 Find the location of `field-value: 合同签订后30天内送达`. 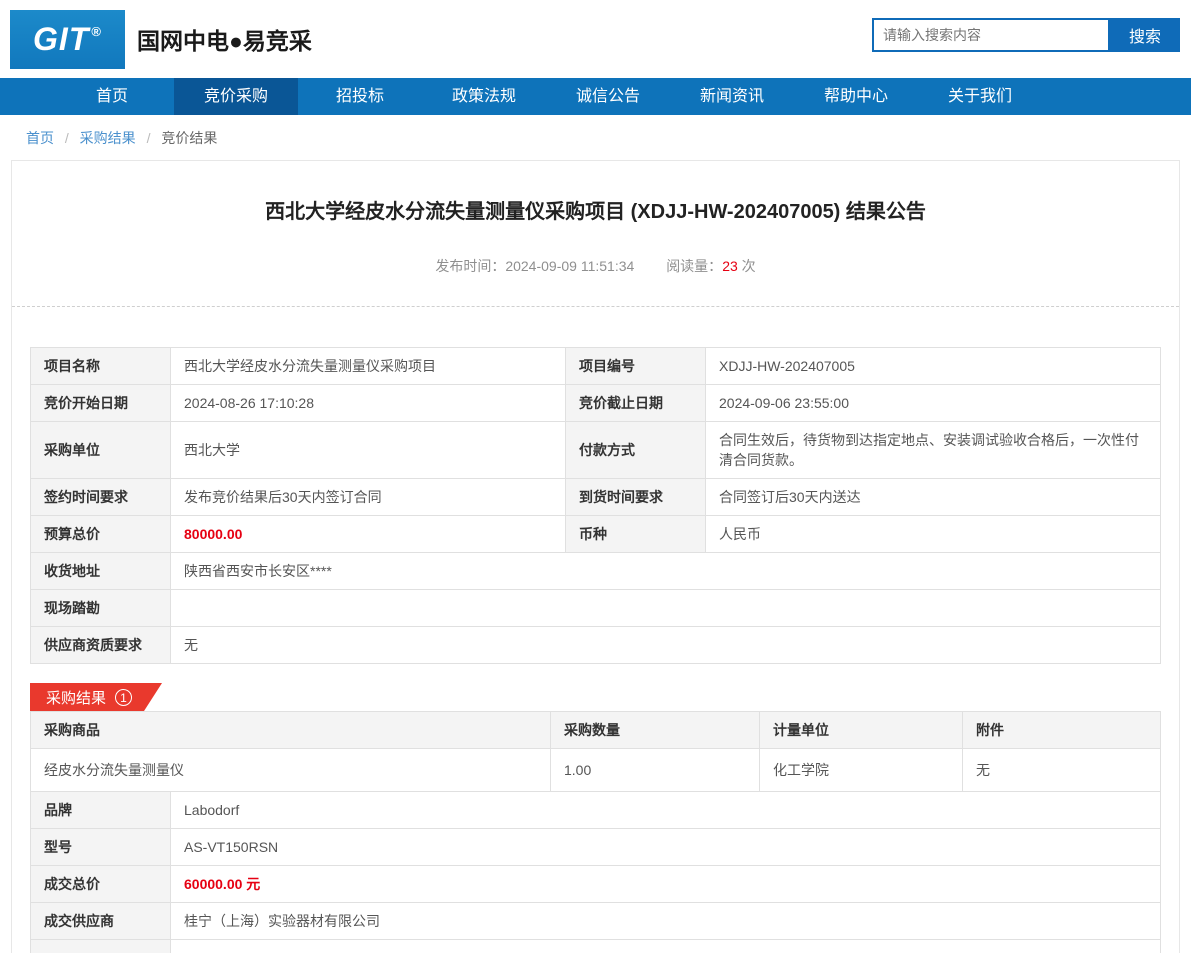

field-value: 合同签订后30天内送达 is located at coordinates (933, 497).